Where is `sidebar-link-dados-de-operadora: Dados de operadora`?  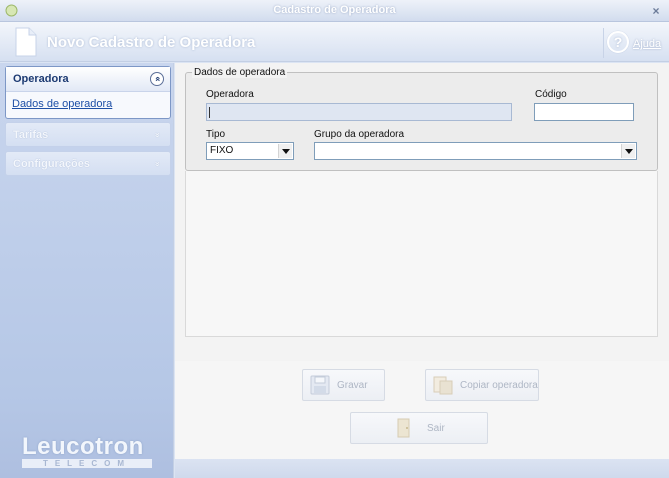 sidebar-link-dados-de-operadora: Dados de operadora is located at coordinates (62, 104).